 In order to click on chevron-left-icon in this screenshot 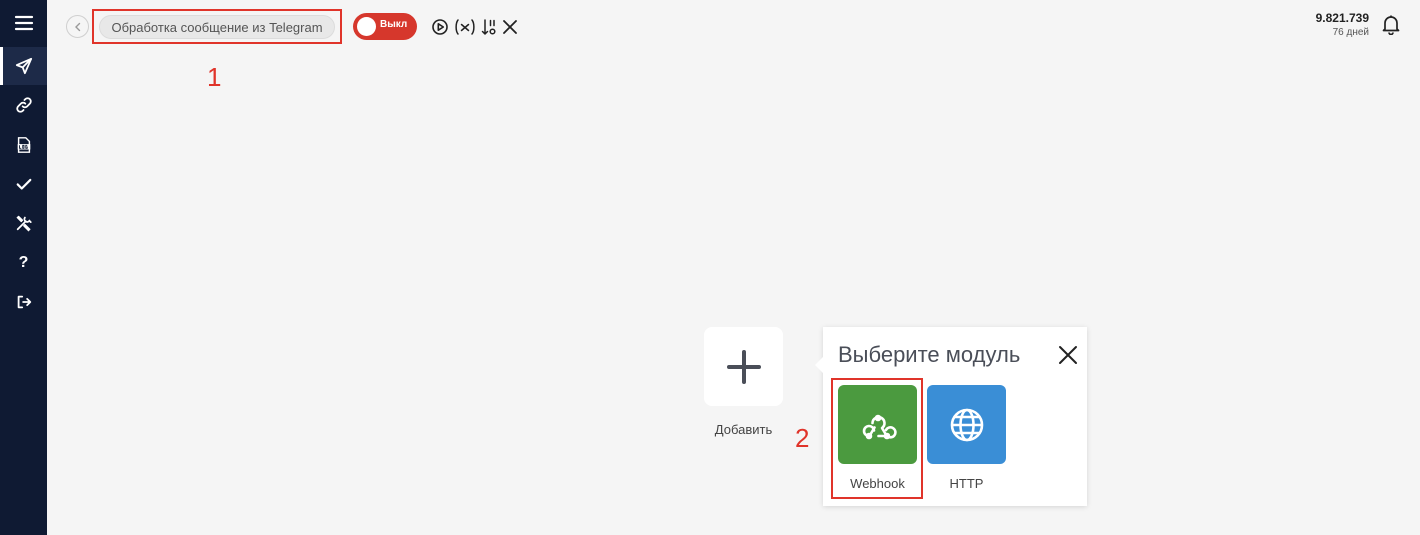, I will do `click(77, 26)`.